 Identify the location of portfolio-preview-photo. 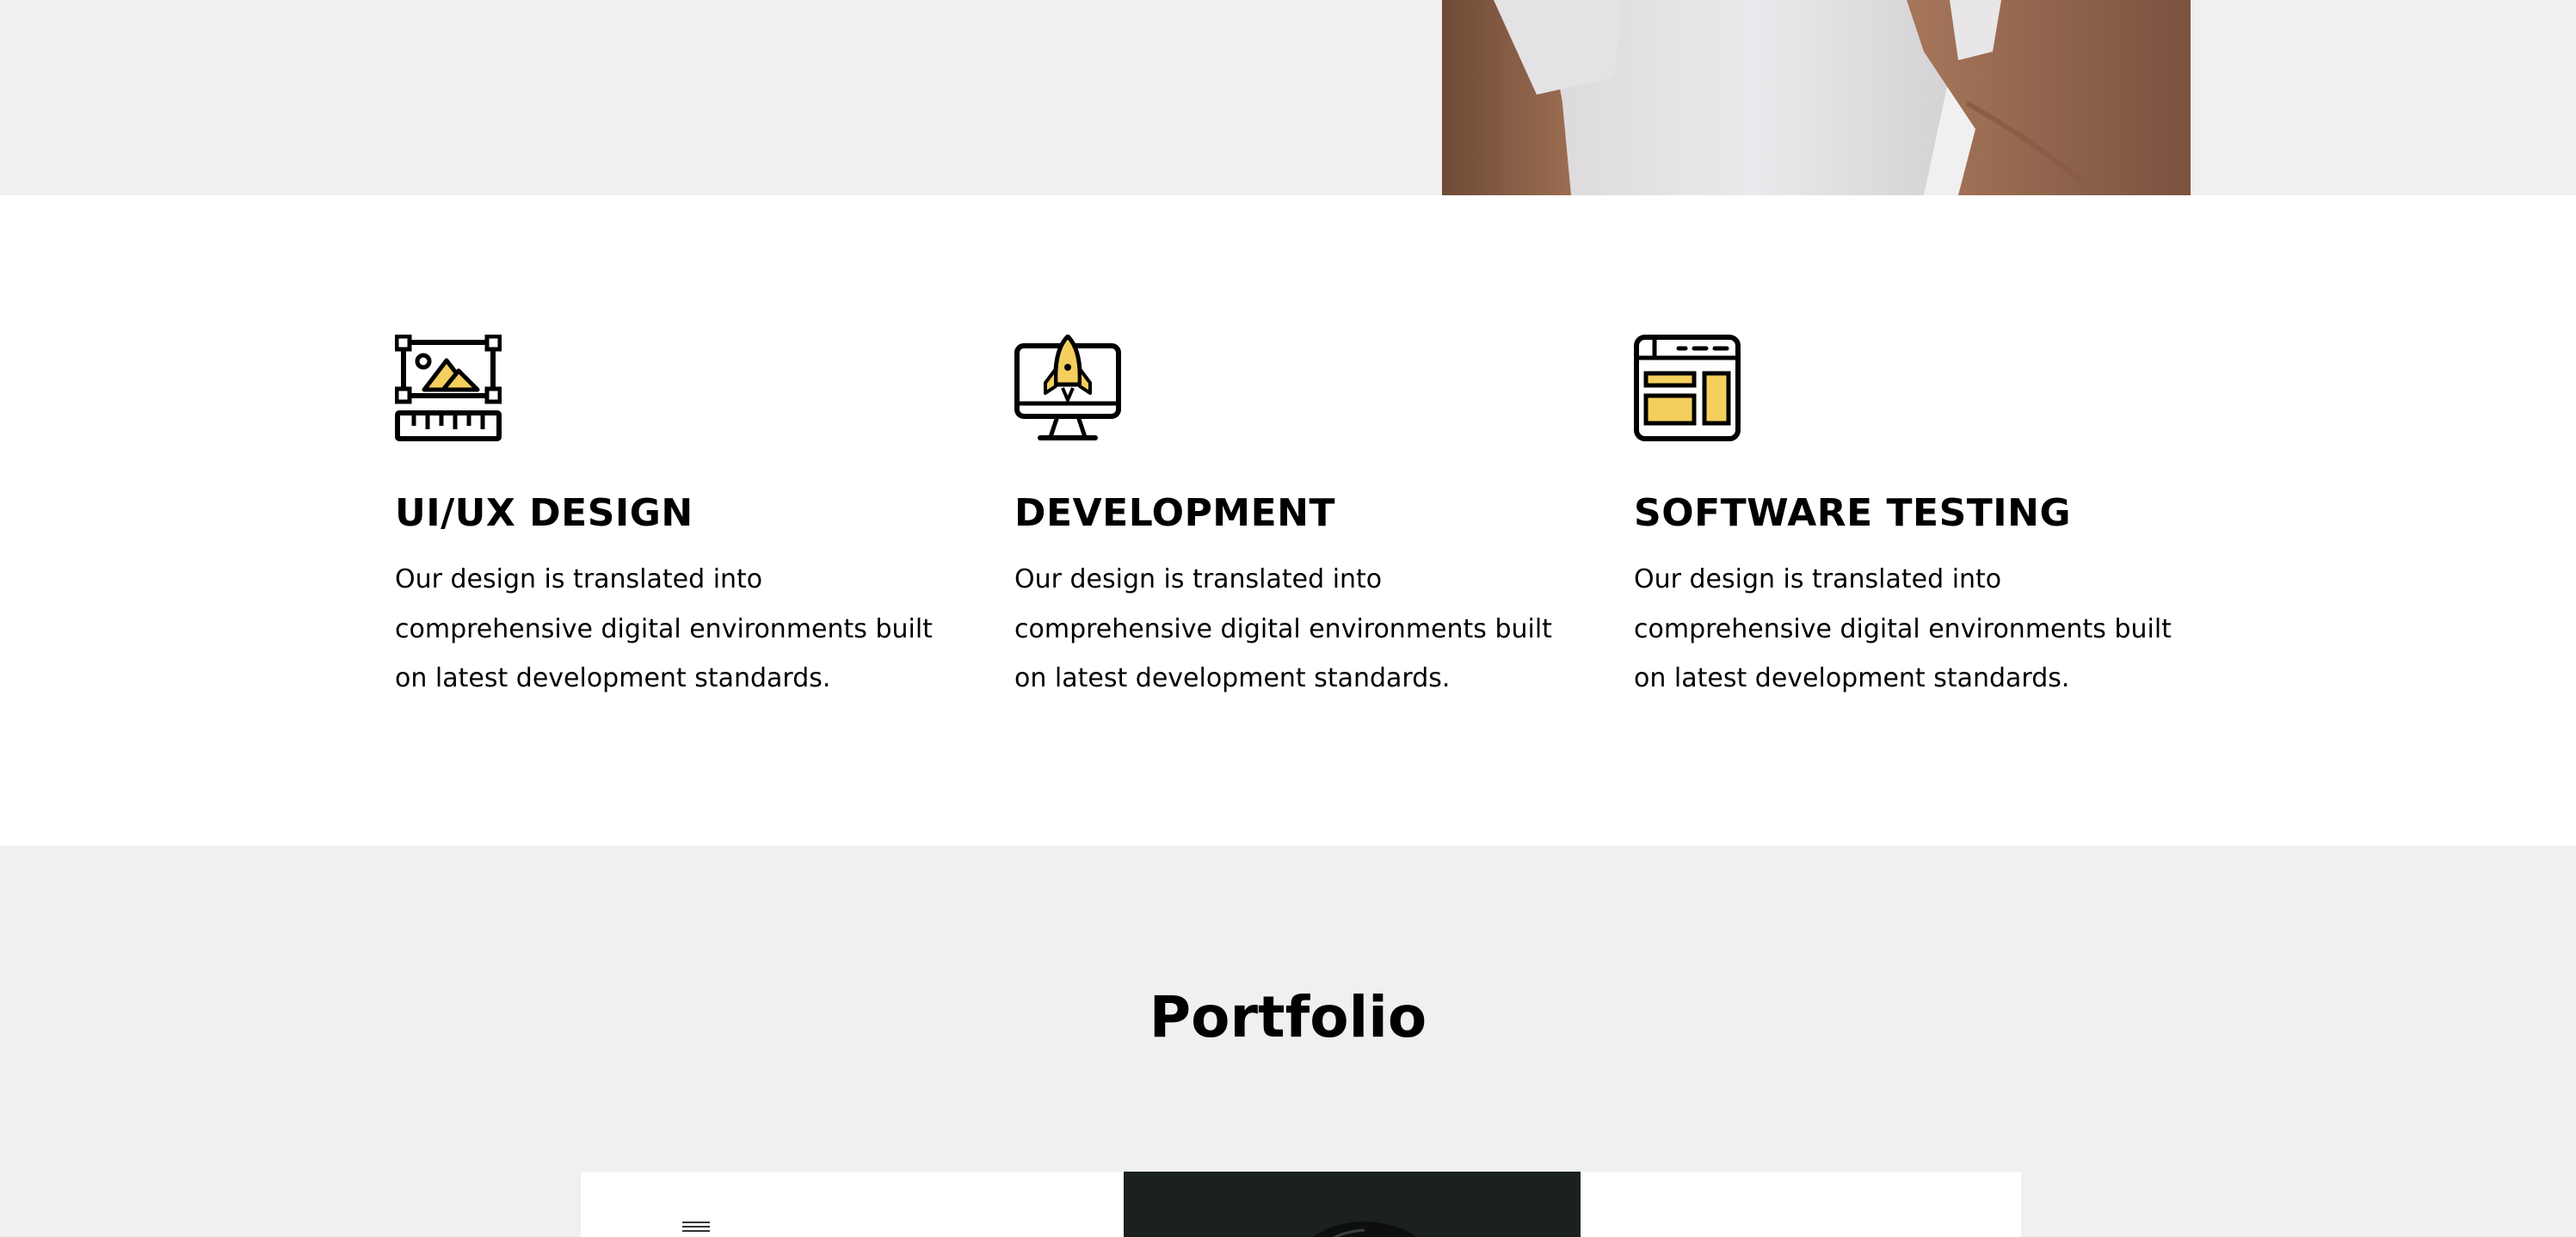
(1352, 1205).